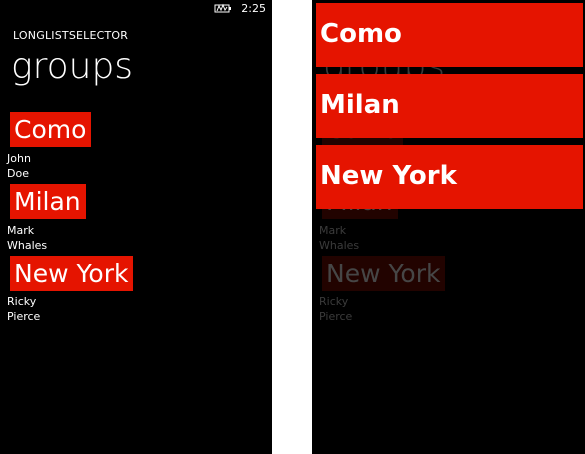 The image size is (585, 454). What do you see at coordinates (449, 177) in the screenshot?
I see `jump-list-item-new-york: New York` at bounding box center [449, 177].